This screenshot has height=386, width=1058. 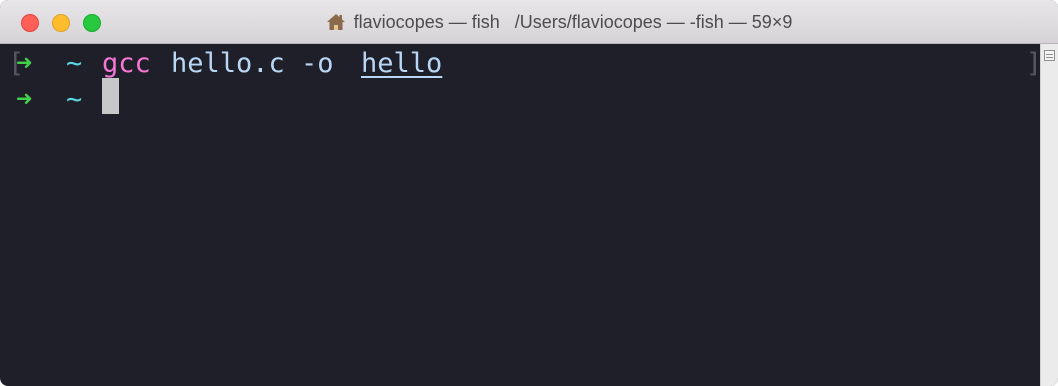 I want to click on home-icon, so click(x=336, y=22).